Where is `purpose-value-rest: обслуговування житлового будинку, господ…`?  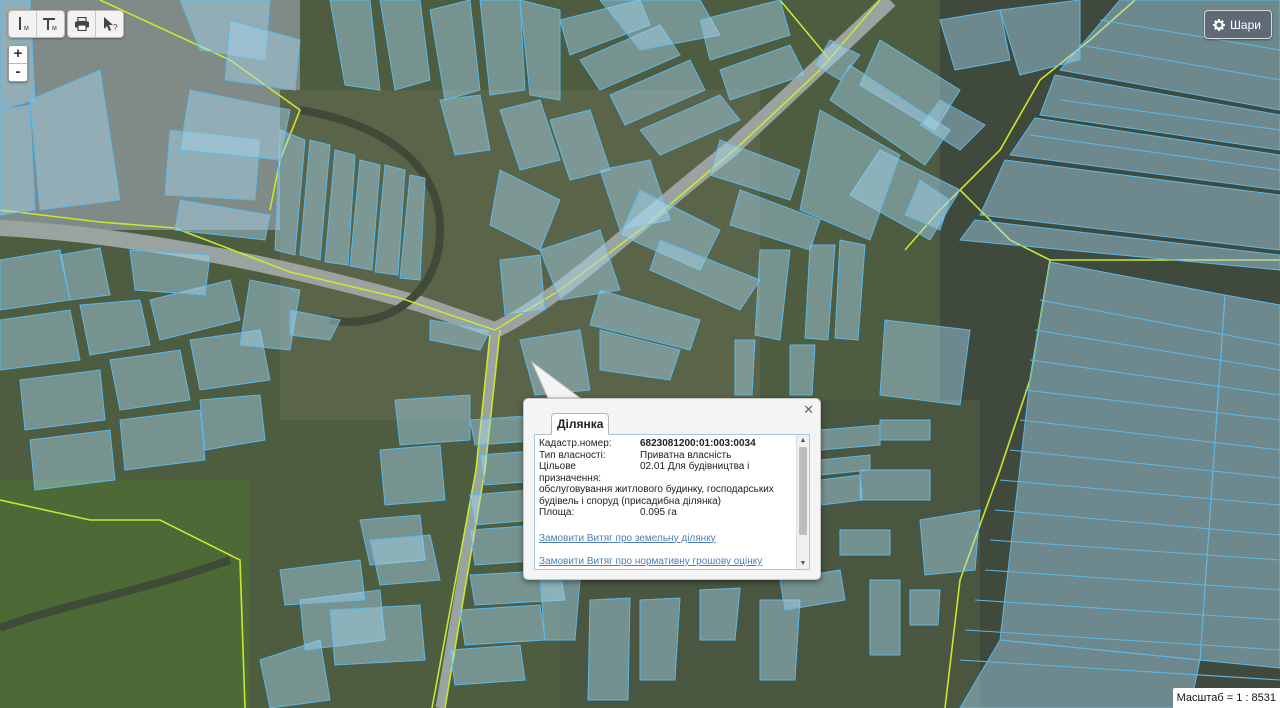 purpose-value-rest: обслуговування житлового будинку, господ… is located at coordinates (656, 495).